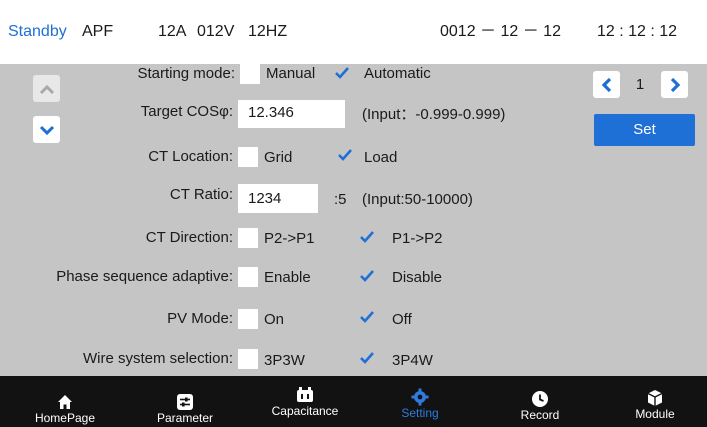 This screenshot has height=427, width=707. What do you see at coordinates (367, 237) in the screenshot?
I see `p1-p2-check-icon` at bounding box center [367, 237].